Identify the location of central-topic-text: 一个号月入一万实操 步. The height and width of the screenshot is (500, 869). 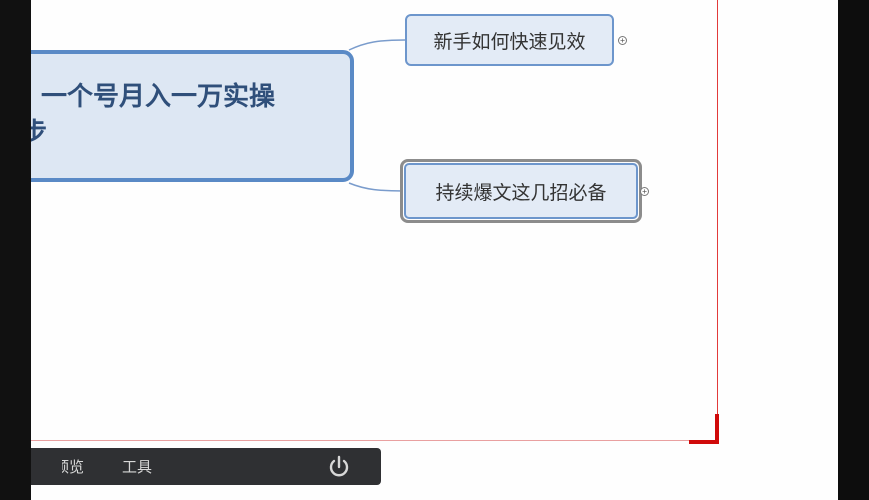
(188, 115).